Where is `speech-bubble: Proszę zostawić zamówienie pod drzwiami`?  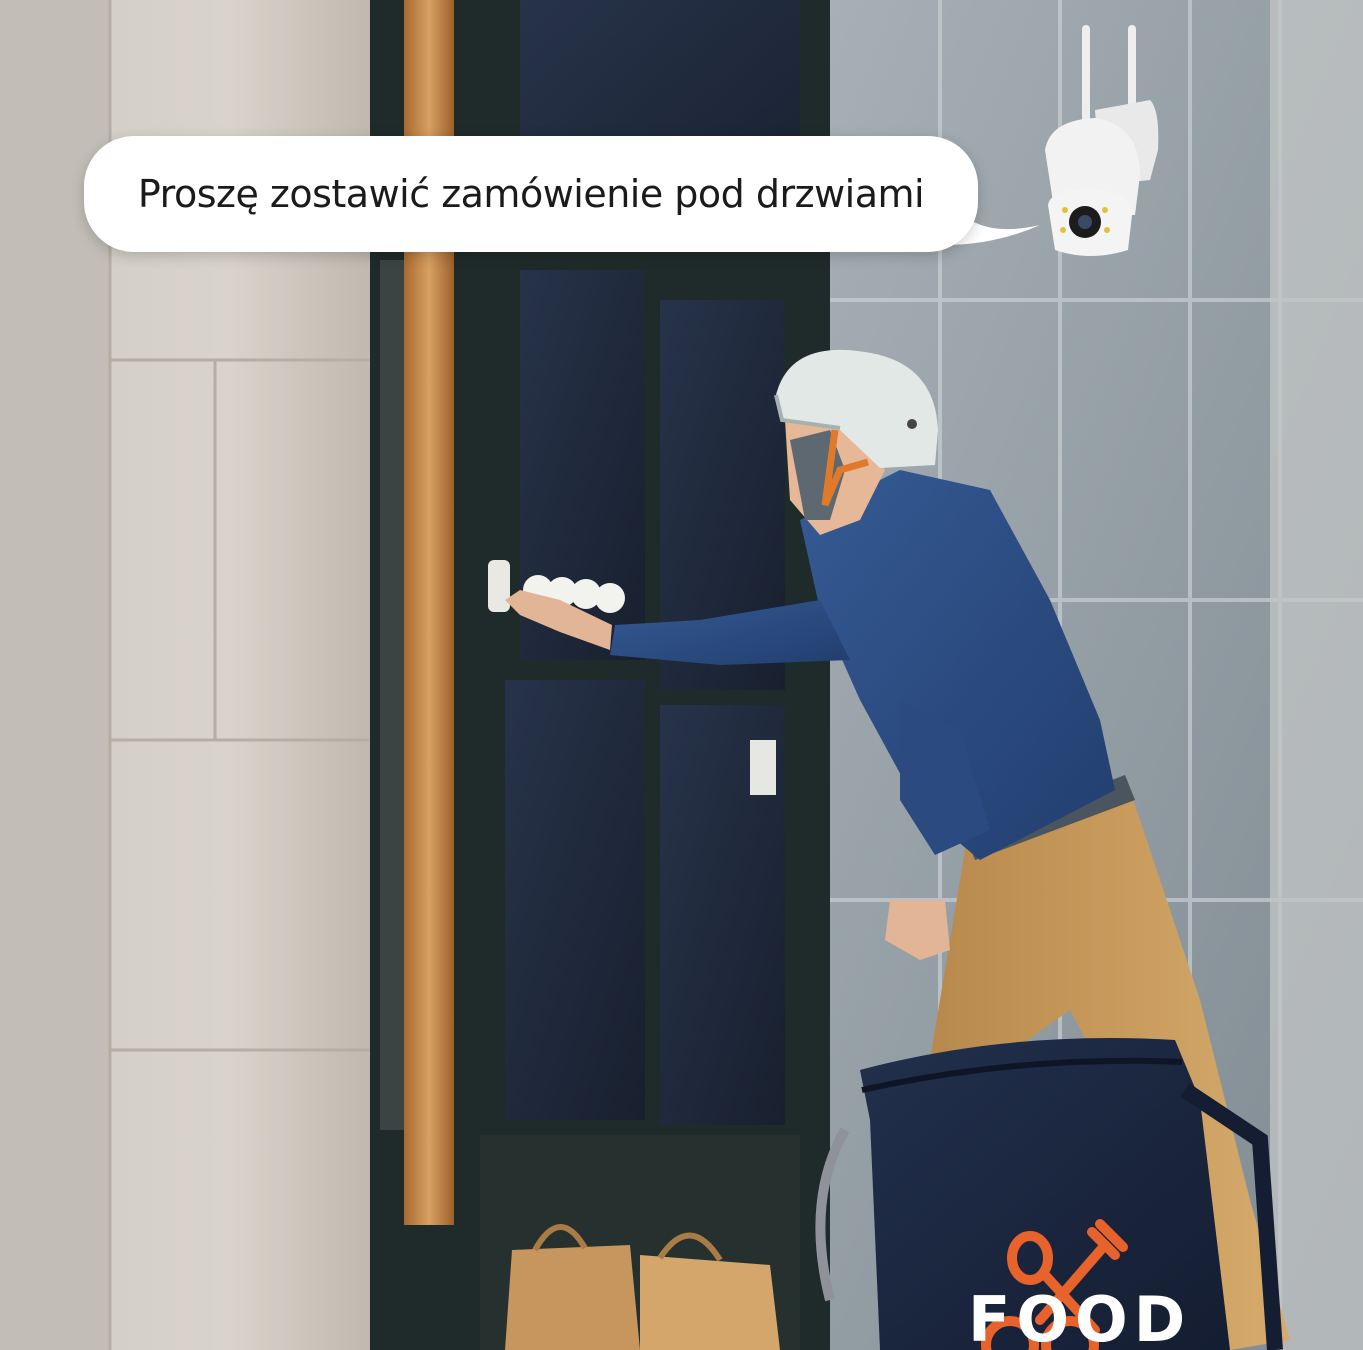 speech-bubble: Proszę zostawić zamówienie pod drzwiami is located at coordinates (531, 194).